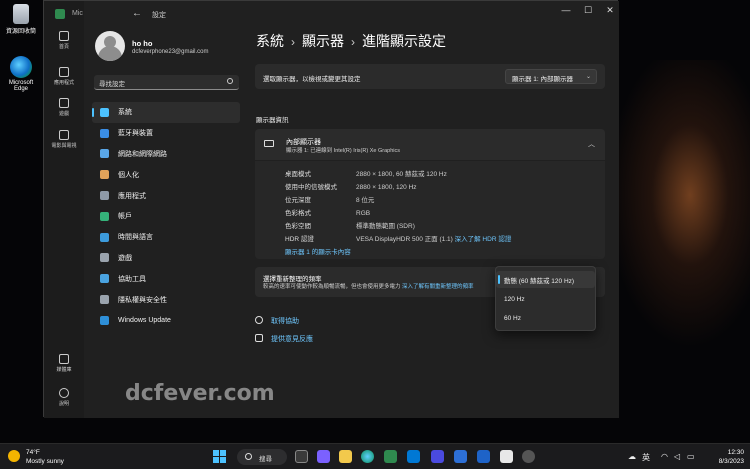  I want to click on chevron-down-icon: ⌄, so click(588, 77).